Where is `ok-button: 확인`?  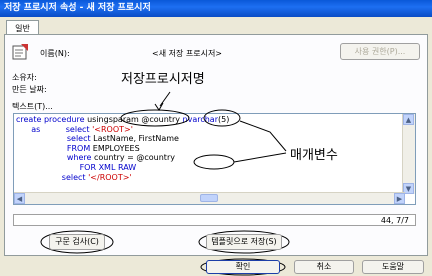 ok-button: 확인 is located at coordinates (243, 267).